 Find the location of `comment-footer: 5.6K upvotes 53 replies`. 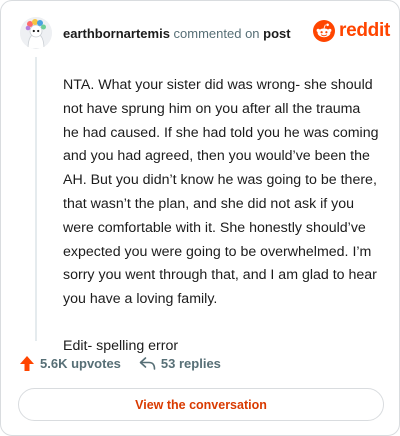

comment-footer: 5.6K upvotes 53 replies is located at coordinates (120, 363).